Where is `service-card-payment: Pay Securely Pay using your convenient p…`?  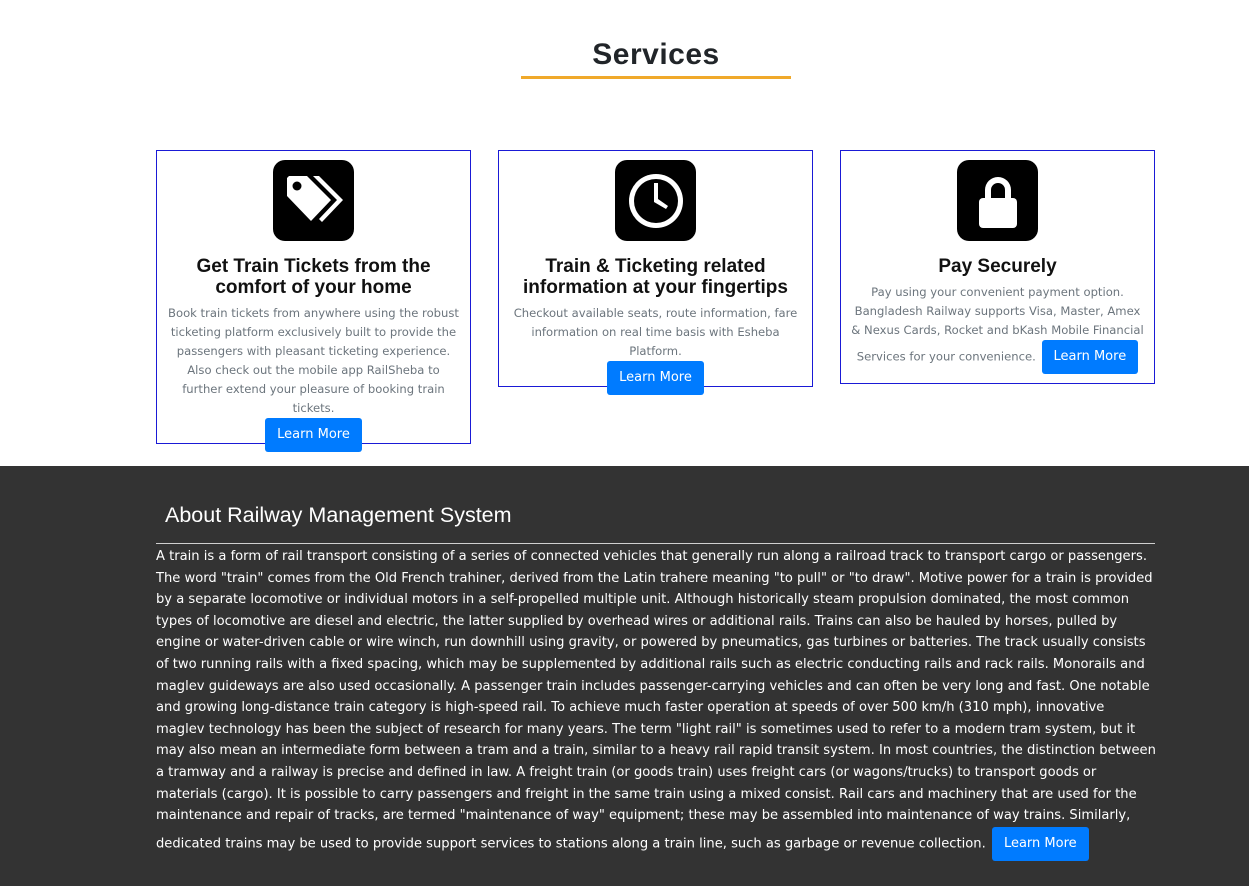
service-card-payment: Pay Securely Pay using your convenient p… is located at coordinates (997, 267).